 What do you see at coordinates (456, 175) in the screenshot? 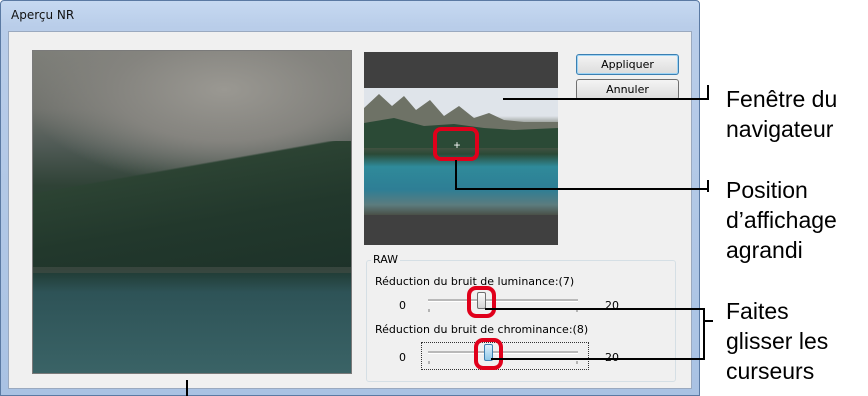
I see `callout-line-position-drop` at bounding box center [456, 175].